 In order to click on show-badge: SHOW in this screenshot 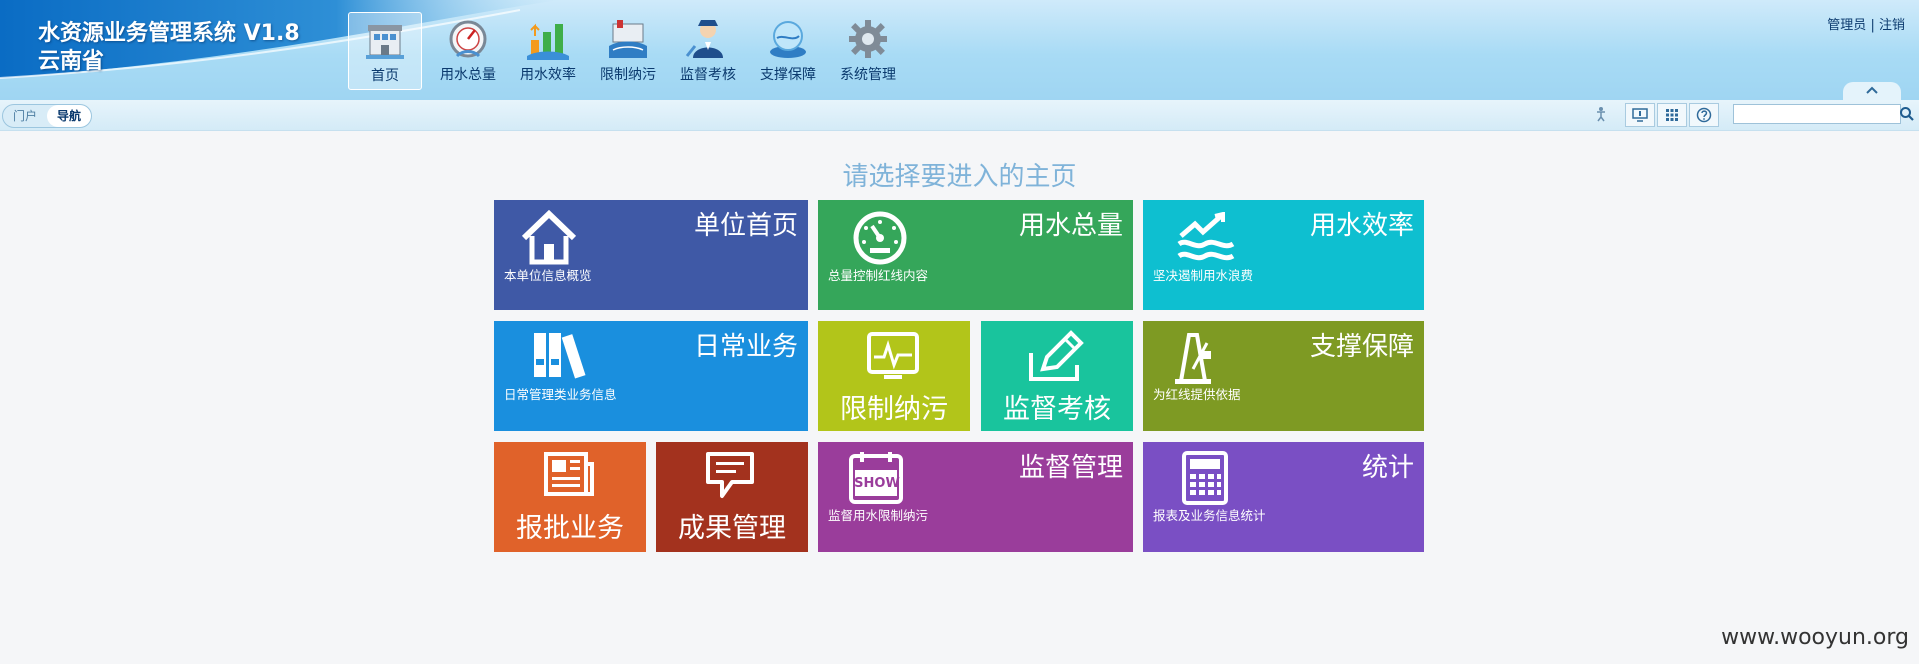, I will do `click(877, 483)`.